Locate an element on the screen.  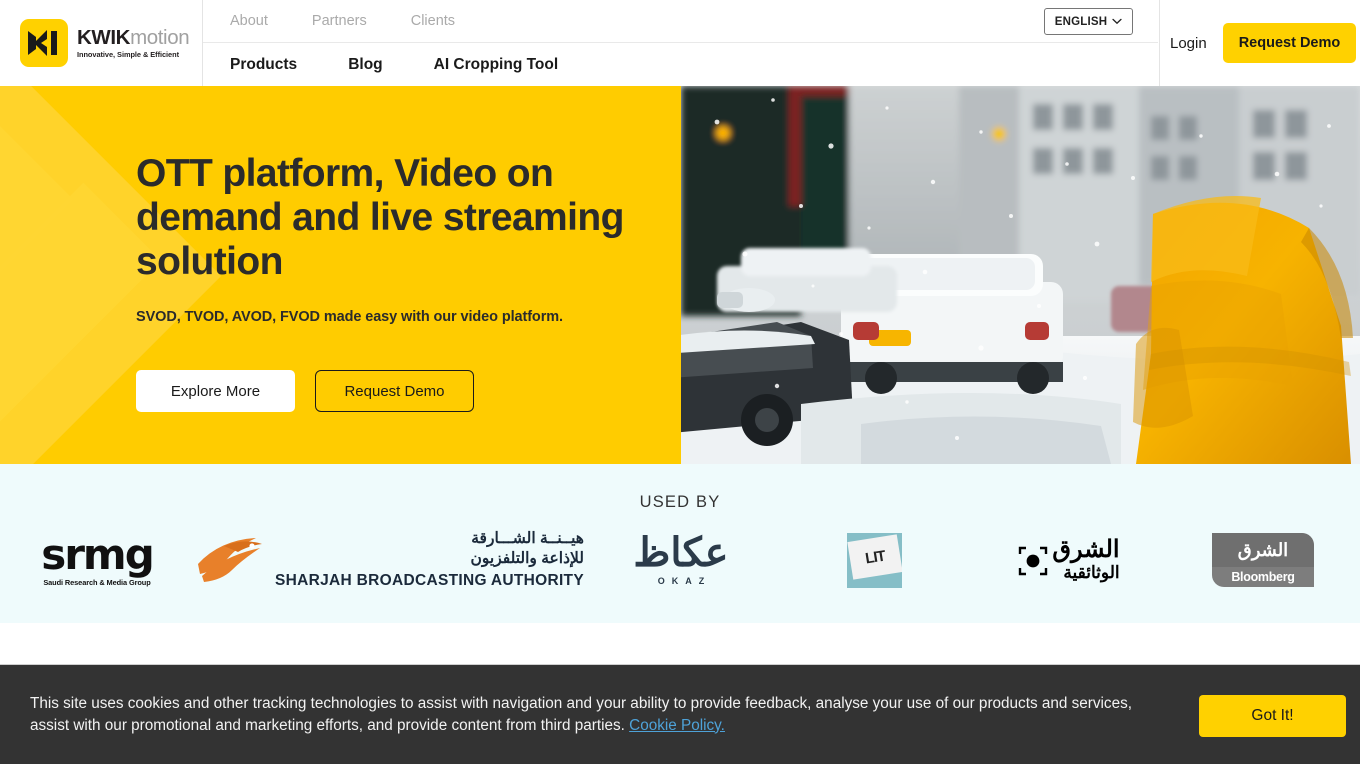
okaz-english: OKAZ is located at coordinates (684, 581).